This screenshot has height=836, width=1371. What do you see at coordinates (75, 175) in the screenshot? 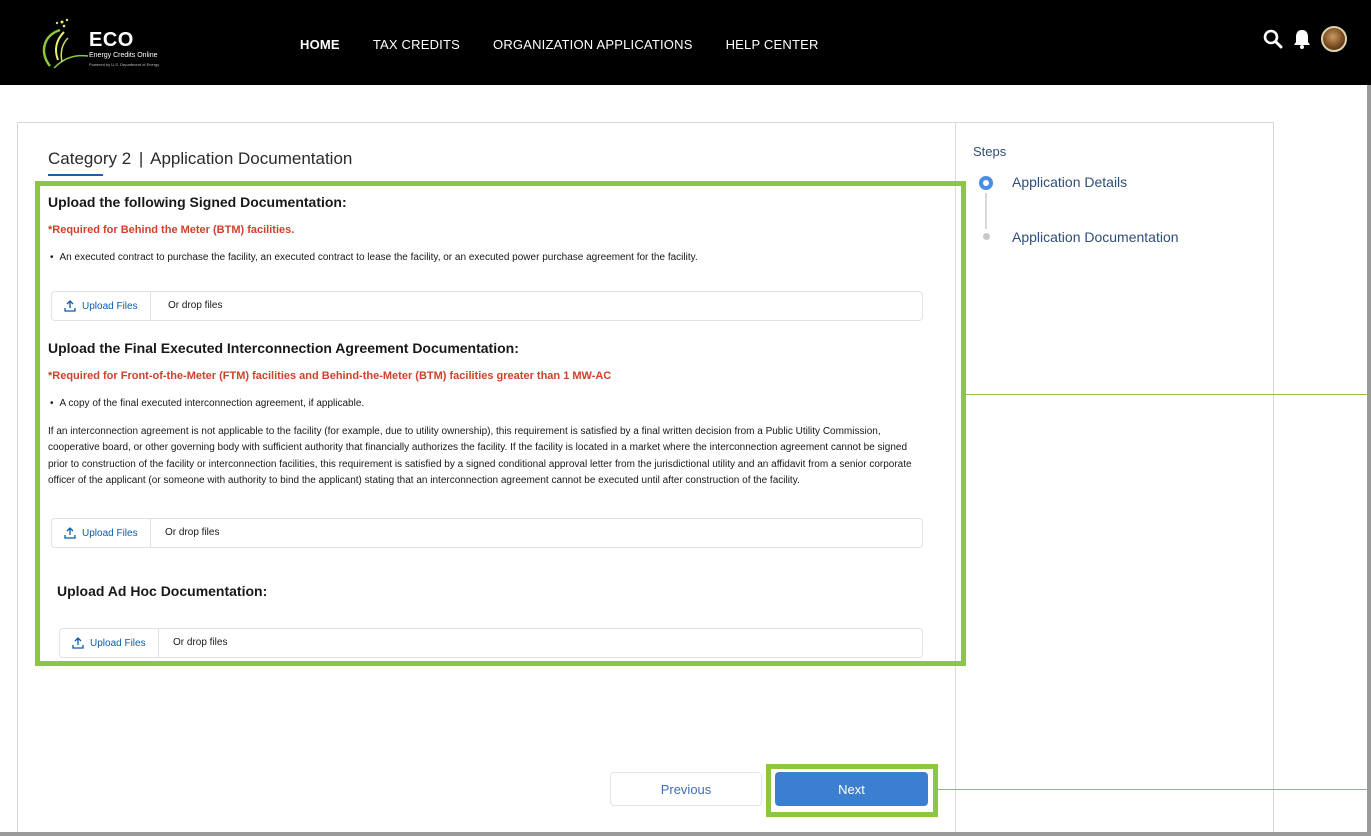
I see `page-title-underline` at bounding box center [75, 175].